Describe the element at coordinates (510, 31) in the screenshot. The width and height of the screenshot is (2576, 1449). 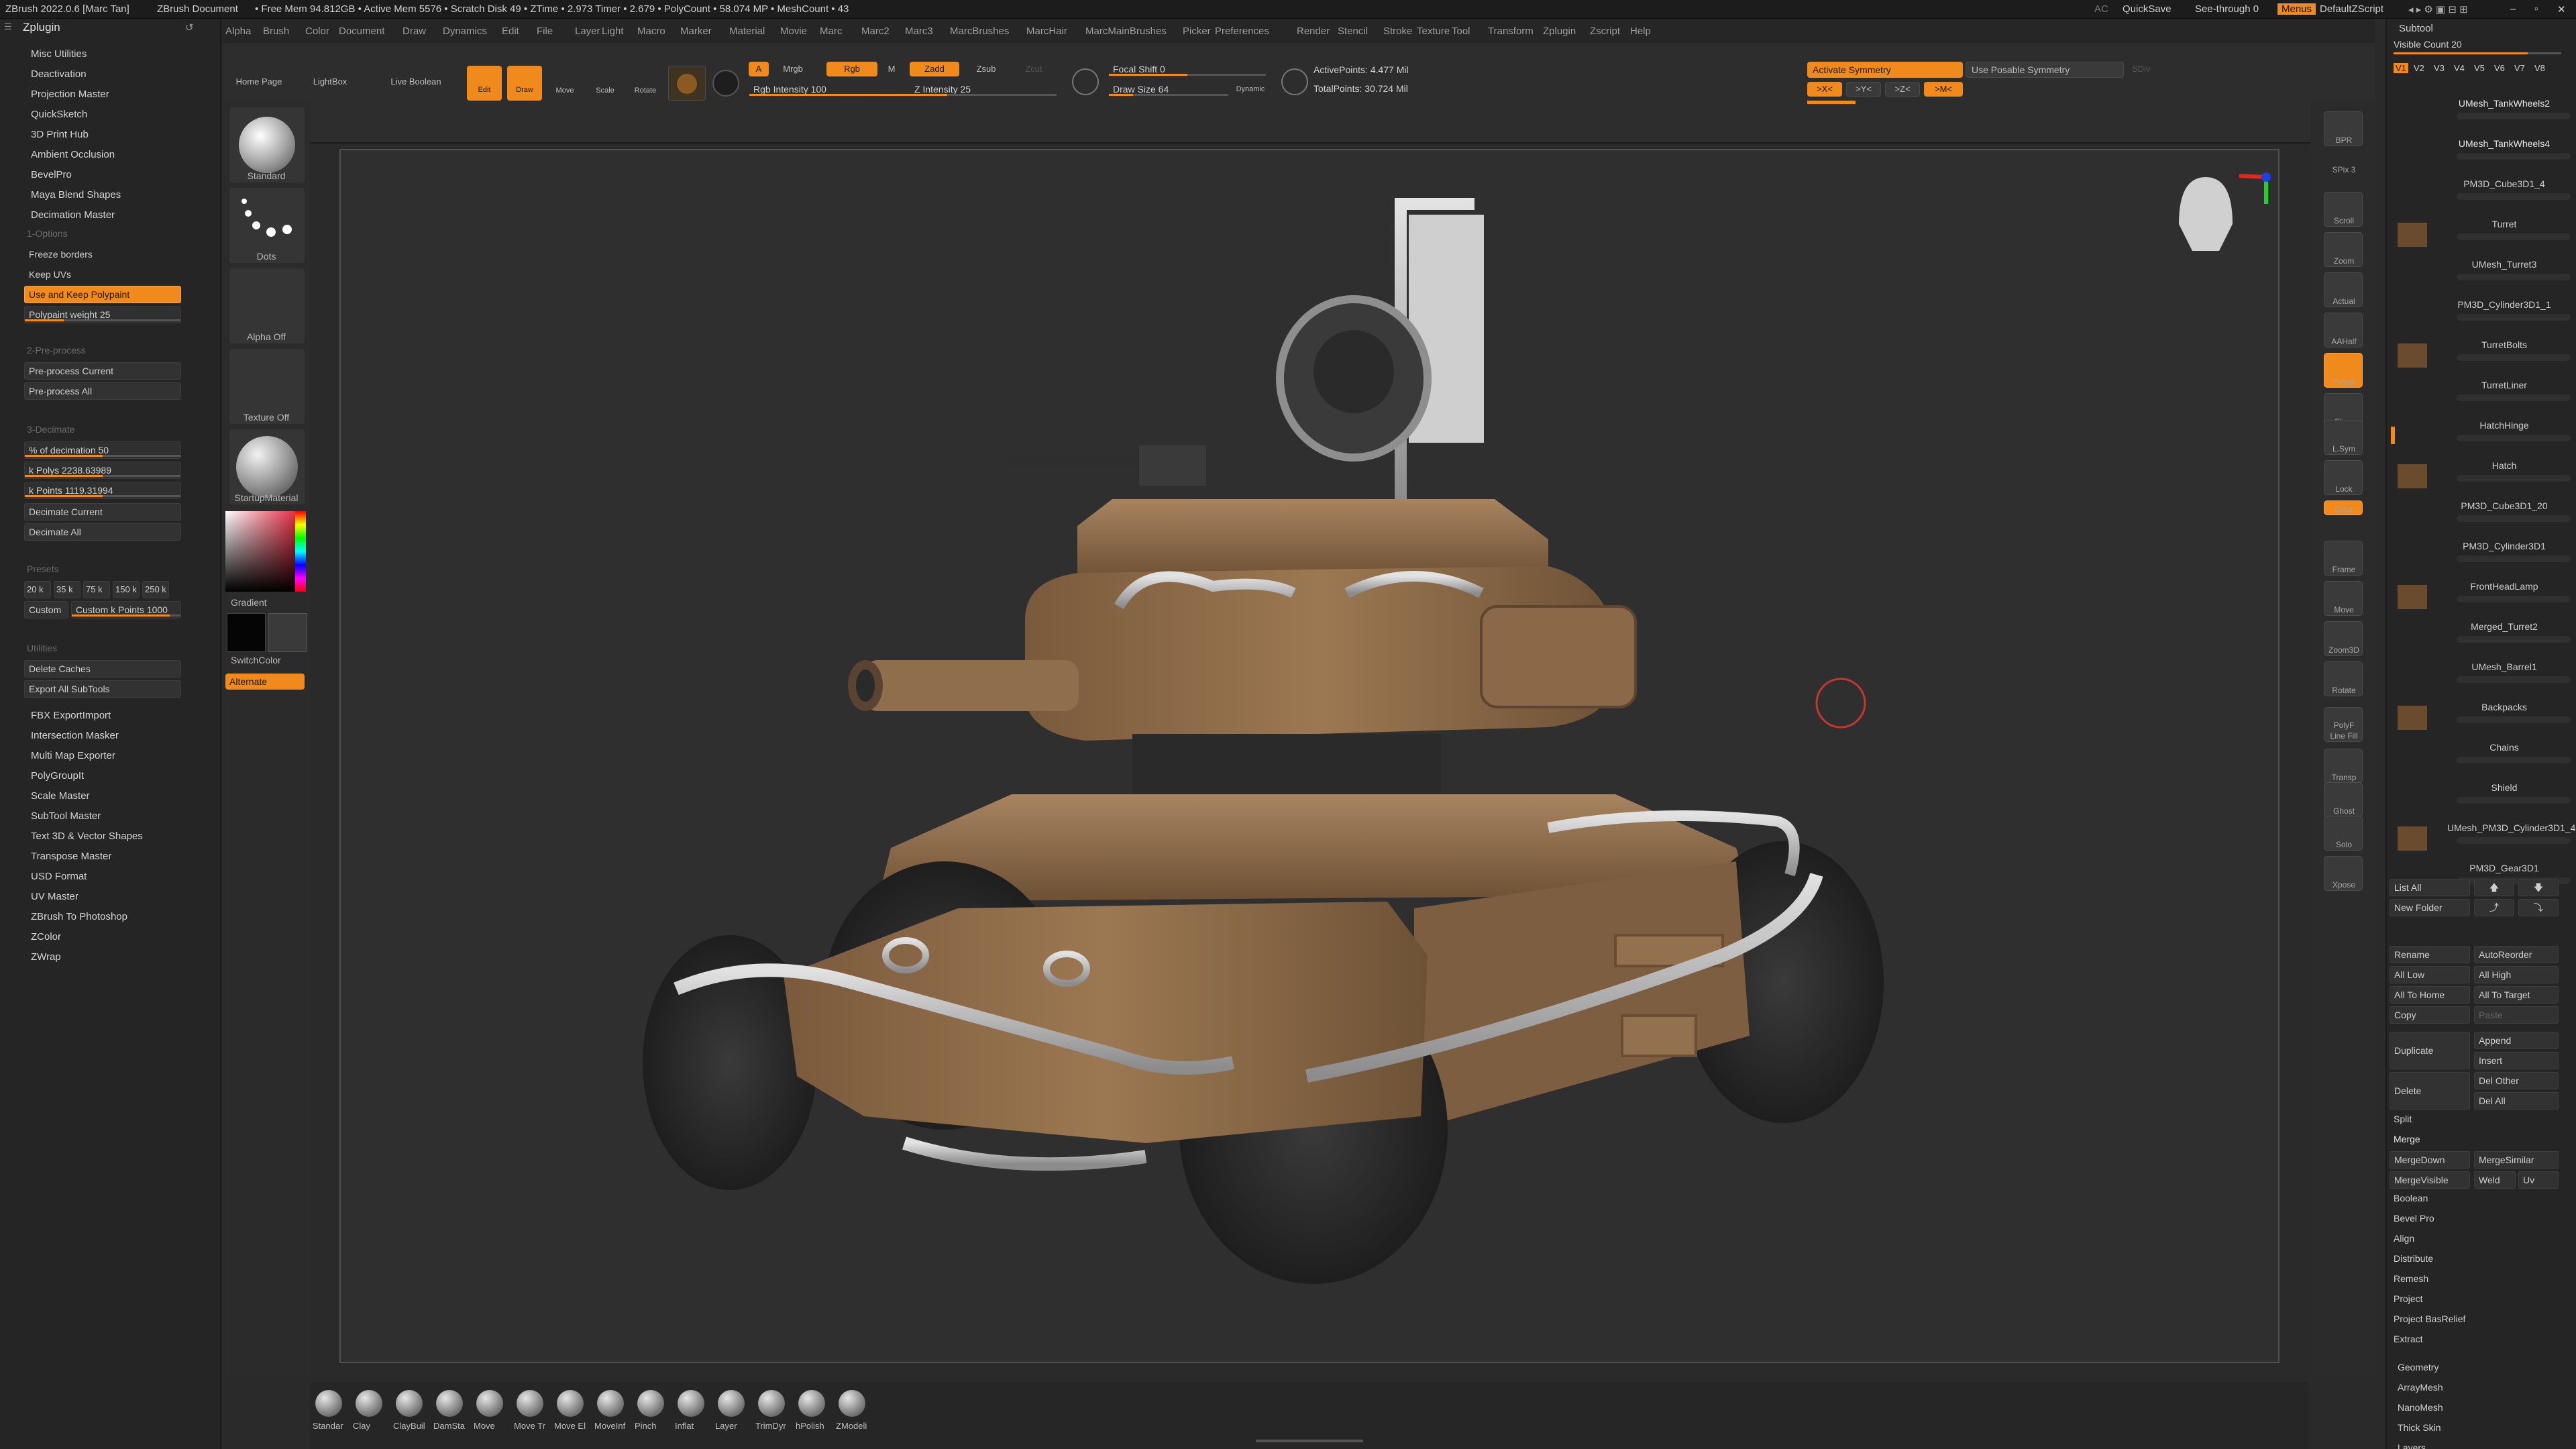
I see `menu-edit: Edit` at that location.